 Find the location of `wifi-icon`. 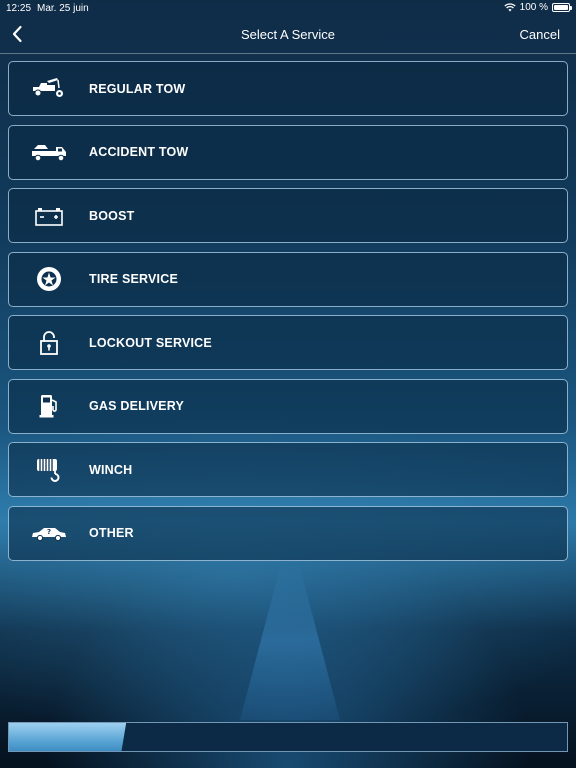

wifi-icon is located at coordinates (509, 7).